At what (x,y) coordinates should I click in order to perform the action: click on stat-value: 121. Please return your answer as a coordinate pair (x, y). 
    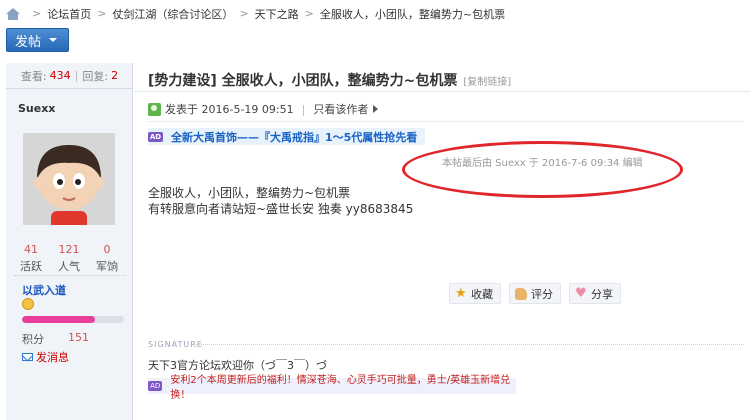
    Looking at the image, I should click on (69, 249).